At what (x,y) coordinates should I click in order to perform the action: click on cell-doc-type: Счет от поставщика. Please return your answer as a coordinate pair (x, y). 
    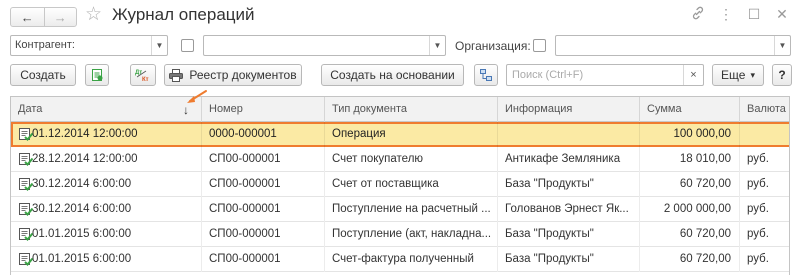
    Looking at the image, I should click on (411, 184).